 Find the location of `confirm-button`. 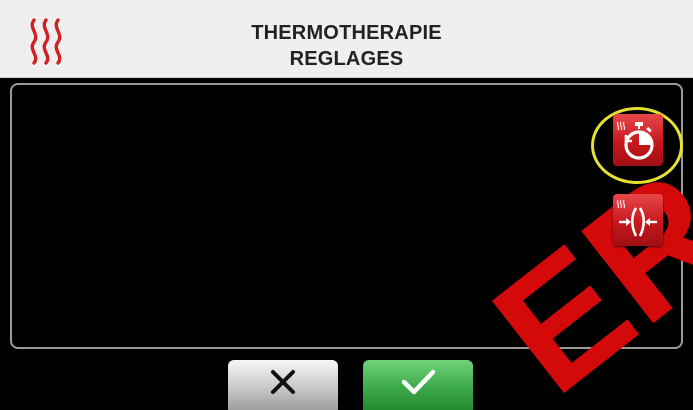

confirm-button is located at coordinates (418, 385).